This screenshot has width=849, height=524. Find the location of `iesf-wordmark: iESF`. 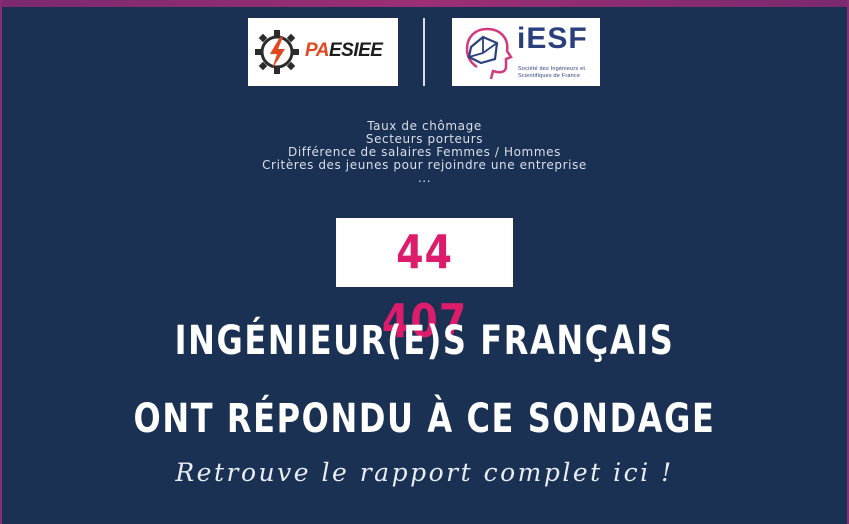

iesf-wordmark: iESF is located at coordinates (552, 38).